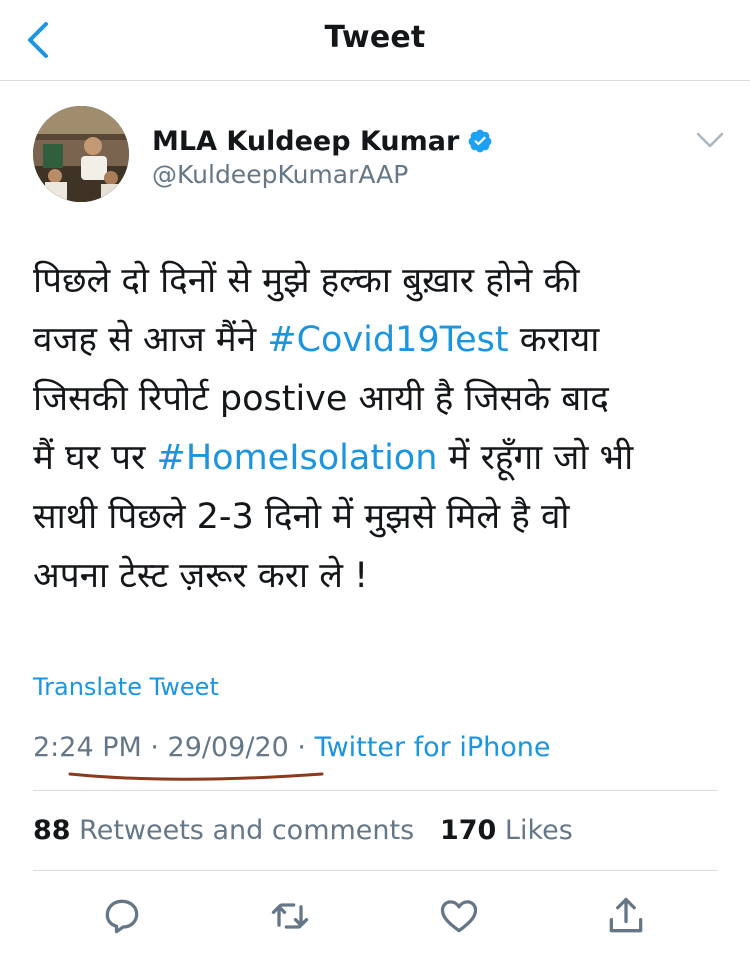  What do you see at coordinates (538, 830) in the screenshot?
I see `likes-label: Likes` at bounding box center [538, 830].